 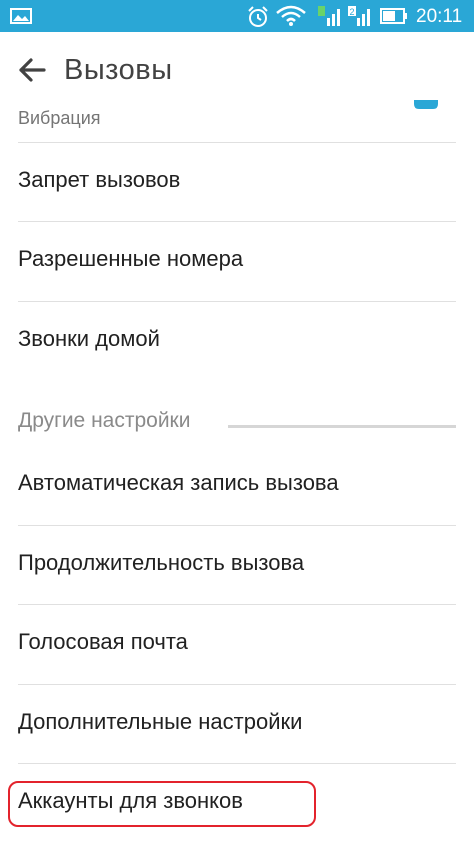 I want to click on menu-item-additional-settings: Дополнительные настройки, so click(x=237, y=724).